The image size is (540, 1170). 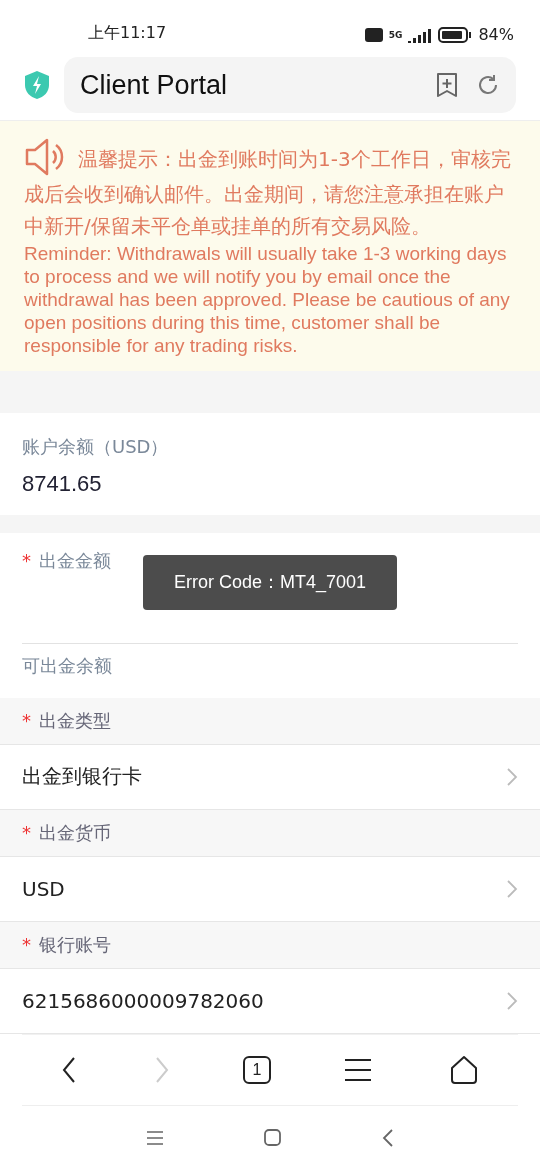 I want to click on address-bar: Client Portal, so click(x=290, y=85).